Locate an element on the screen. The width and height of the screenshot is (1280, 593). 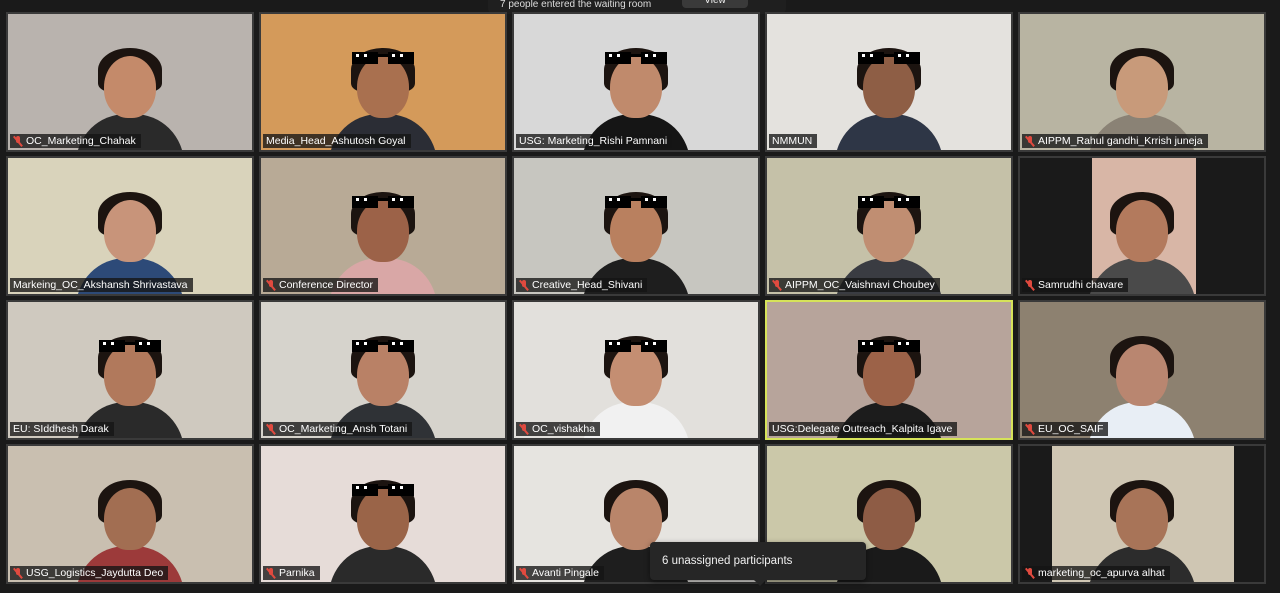
participant-name-label: Creative_Head_Shivani is located at coordinates (582, 285).